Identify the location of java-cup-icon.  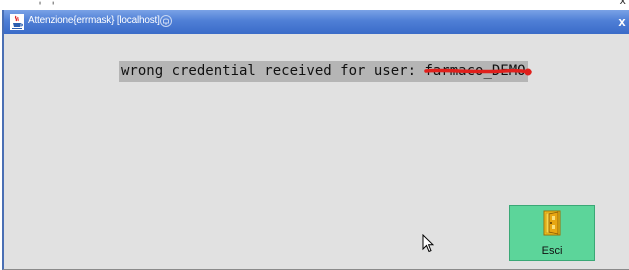
(17, 22).